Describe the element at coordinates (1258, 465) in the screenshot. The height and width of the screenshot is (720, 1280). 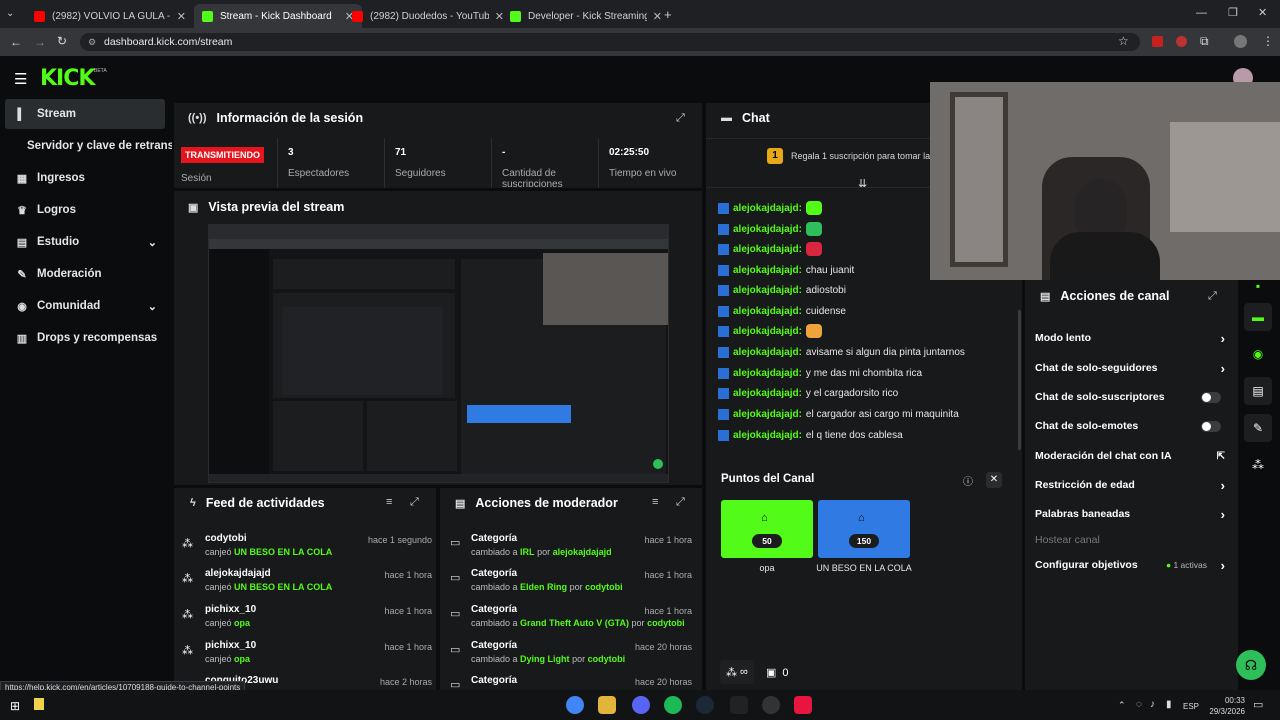
I see `rail-points-icon: ⁂` at that location.